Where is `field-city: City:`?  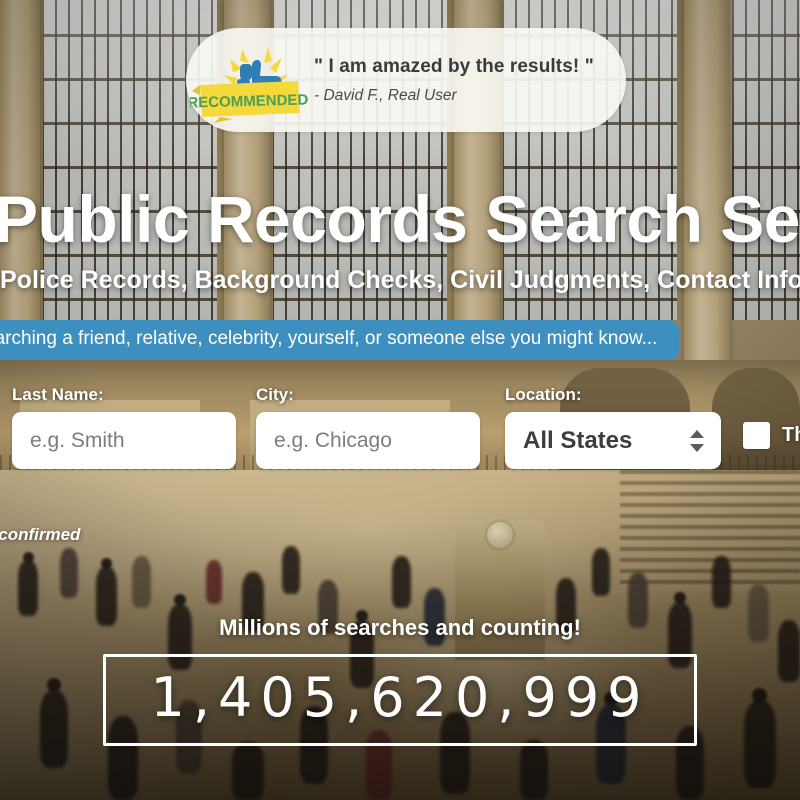
field-city: City: is located at coordinates (368, 427).